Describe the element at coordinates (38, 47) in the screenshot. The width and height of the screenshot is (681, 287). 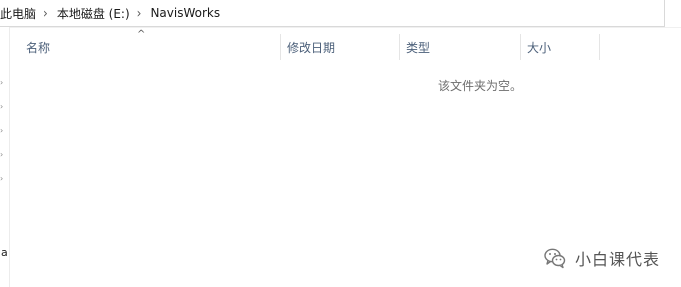
I see `column-header-name-label: 名称` at that location.